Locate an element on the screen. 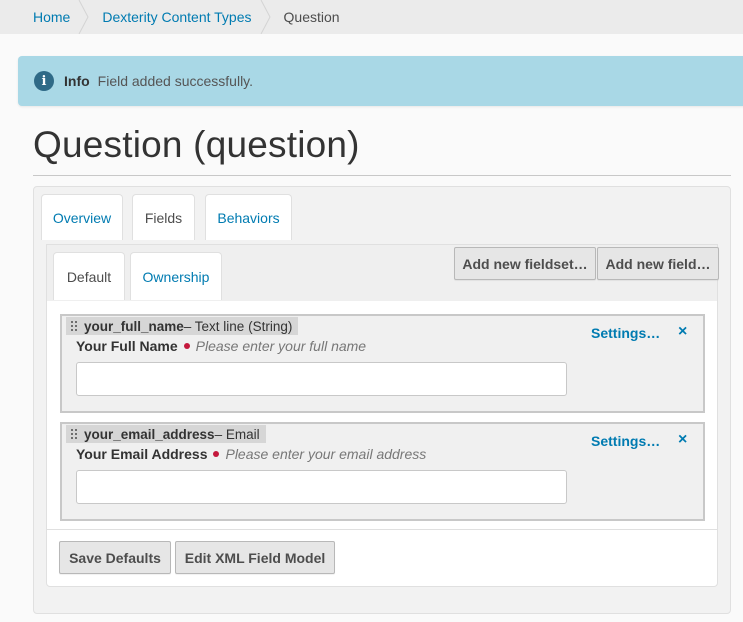 The width and height of the screenshot is (743, 622). breadcrumb-link-dexterity: Dexterity Content Types is located at coordinates (176, 17).